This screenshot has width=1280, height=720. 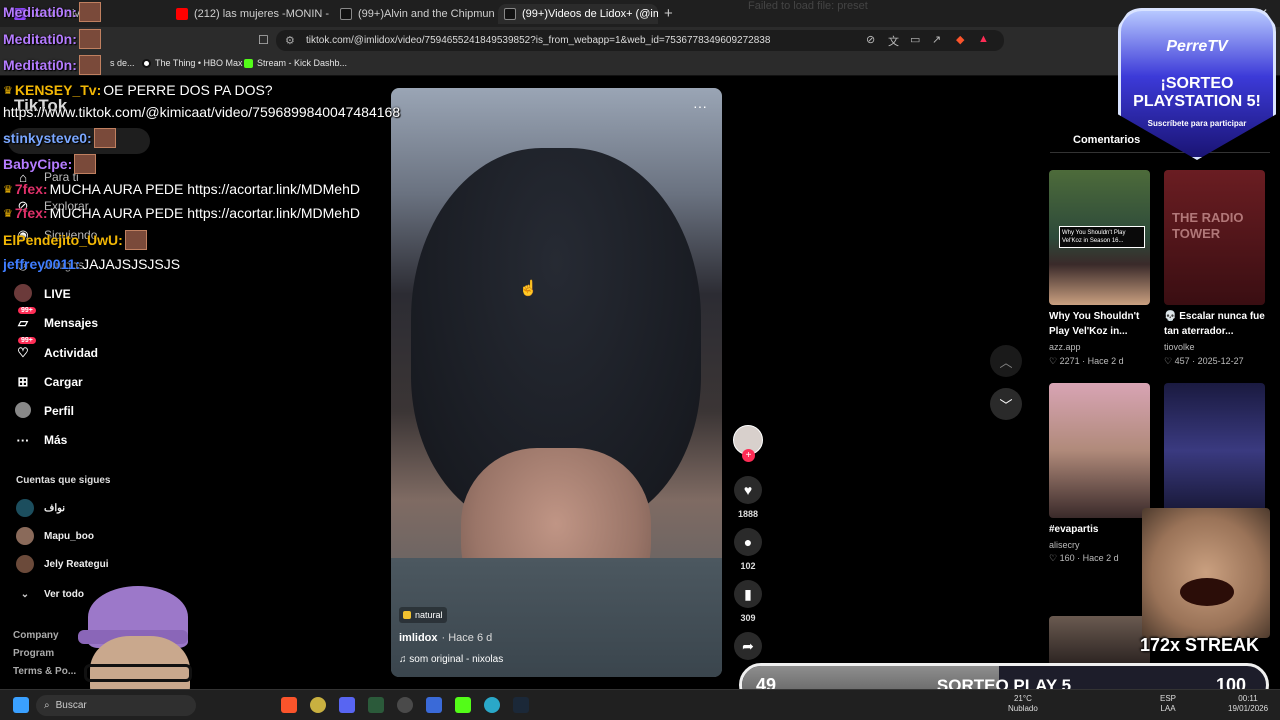 What do you see at coordinates (75, 240) in the screenshot?
I see `chat-message: ElPendejito_UwU:` at bounding box center [75, 240].